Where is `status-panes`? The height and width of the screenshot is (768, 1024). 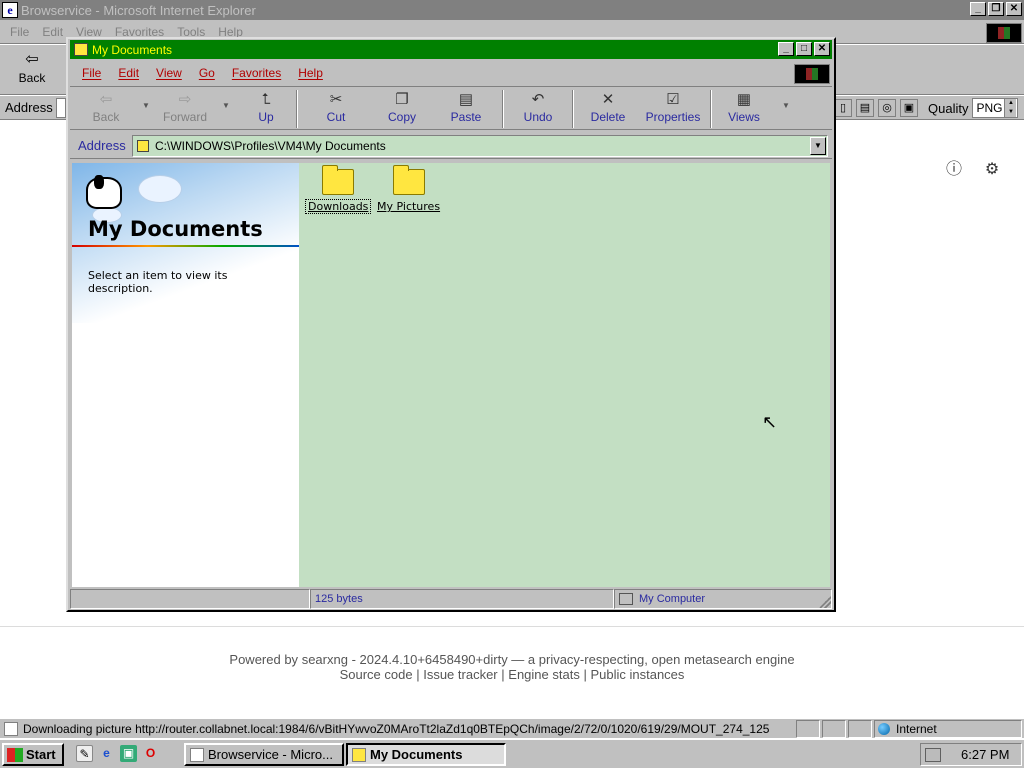
status-panes is located at coordinates (834, 729).